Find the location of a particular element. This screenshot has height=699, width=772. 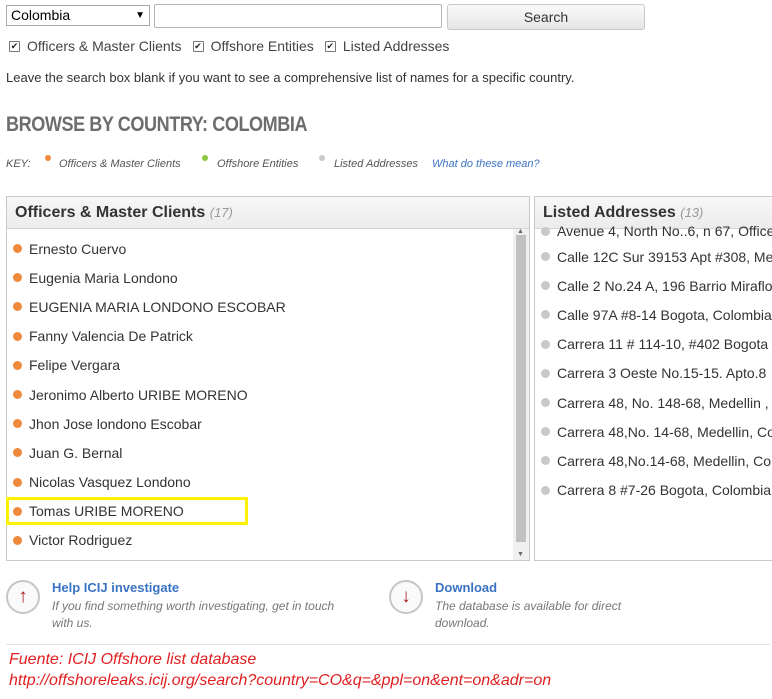

list-item: Carrera 3 Oeste No.15-15. Apto.8 is located at coordinates (653, 373).